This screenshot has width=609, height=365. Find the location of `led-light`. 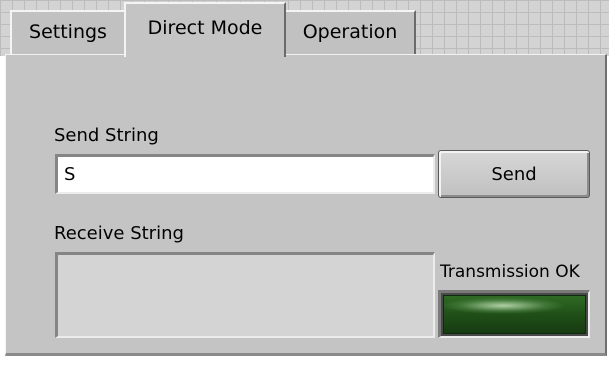

led-light is located at coordinates (514, 314).